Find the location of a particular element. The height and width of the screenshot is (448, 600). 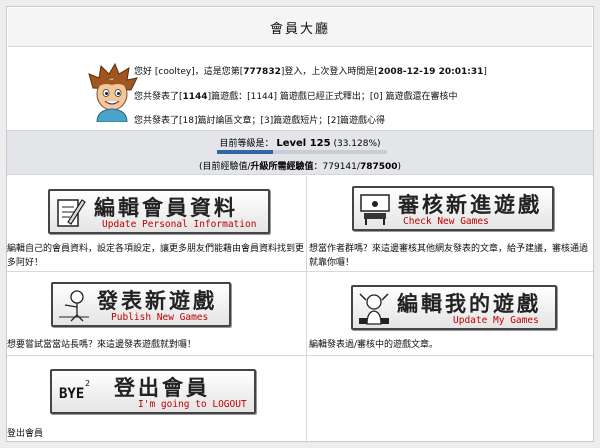

logout-button: BYE 2 登出會員 I'm going to LOGOUT is located at coordinates (153, 391).